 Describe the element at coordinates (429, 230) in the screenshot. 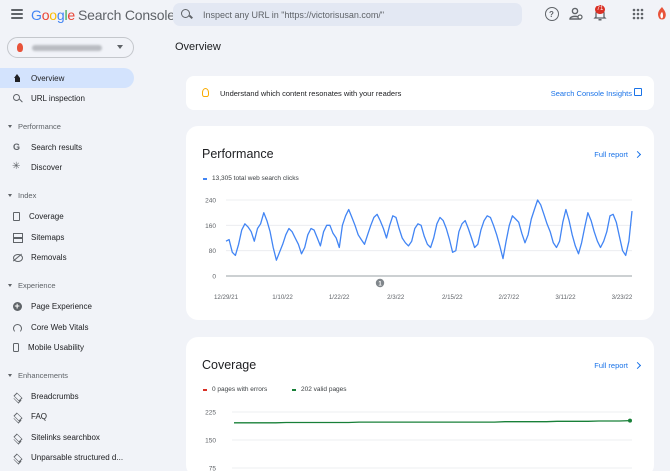

I see `clicks-series-line` at that location.